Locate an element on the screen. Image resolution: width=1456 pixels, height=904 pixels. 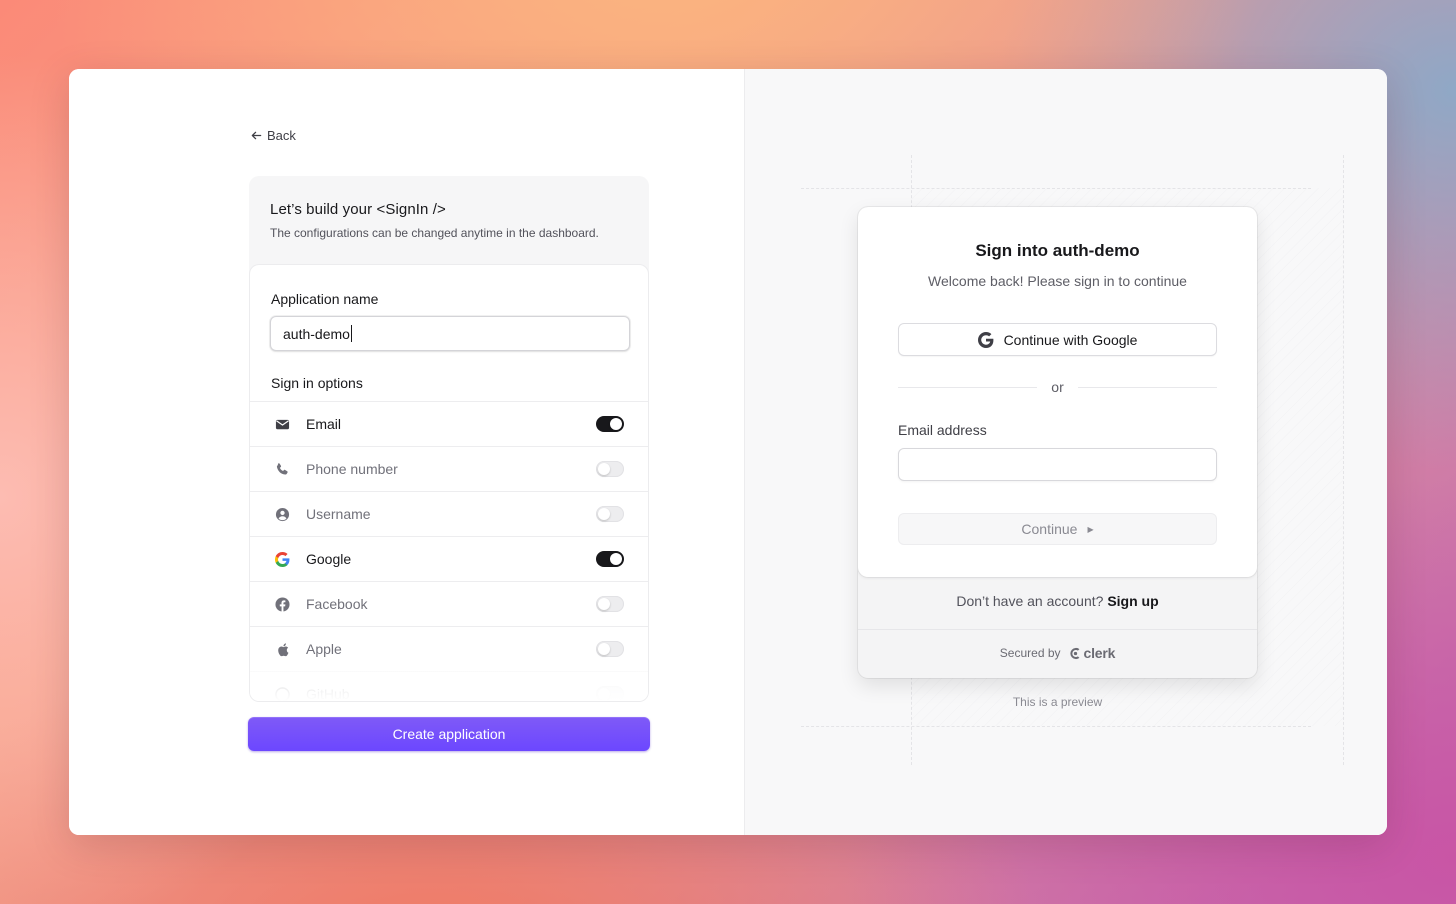
back-label: Back is located at coordinates (281, 135).